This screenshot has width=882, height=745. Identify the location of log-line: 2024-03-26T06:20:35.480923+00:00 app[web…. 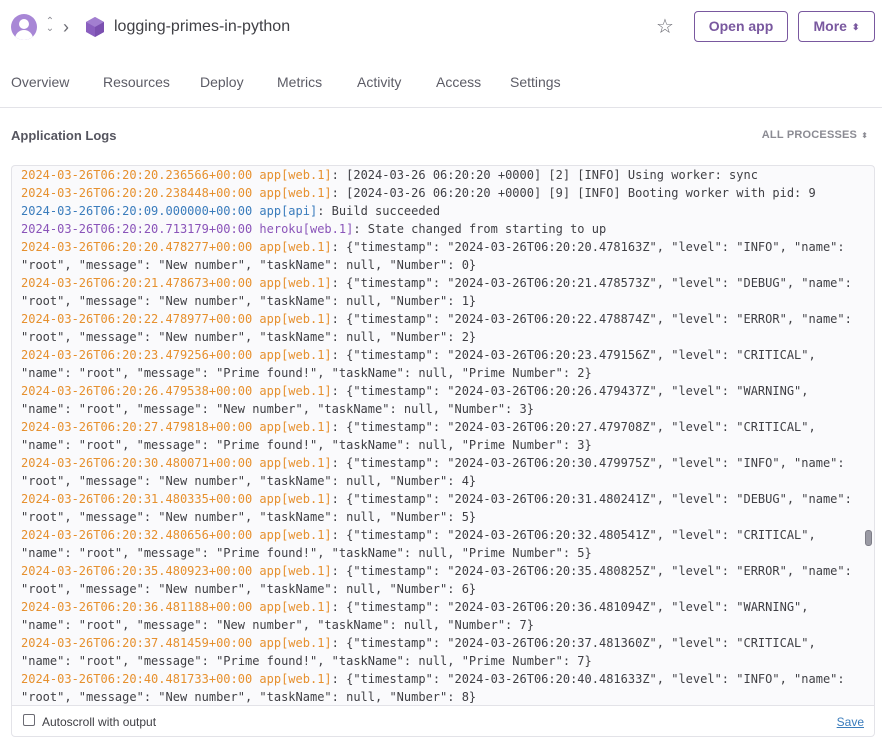
(440, 571).